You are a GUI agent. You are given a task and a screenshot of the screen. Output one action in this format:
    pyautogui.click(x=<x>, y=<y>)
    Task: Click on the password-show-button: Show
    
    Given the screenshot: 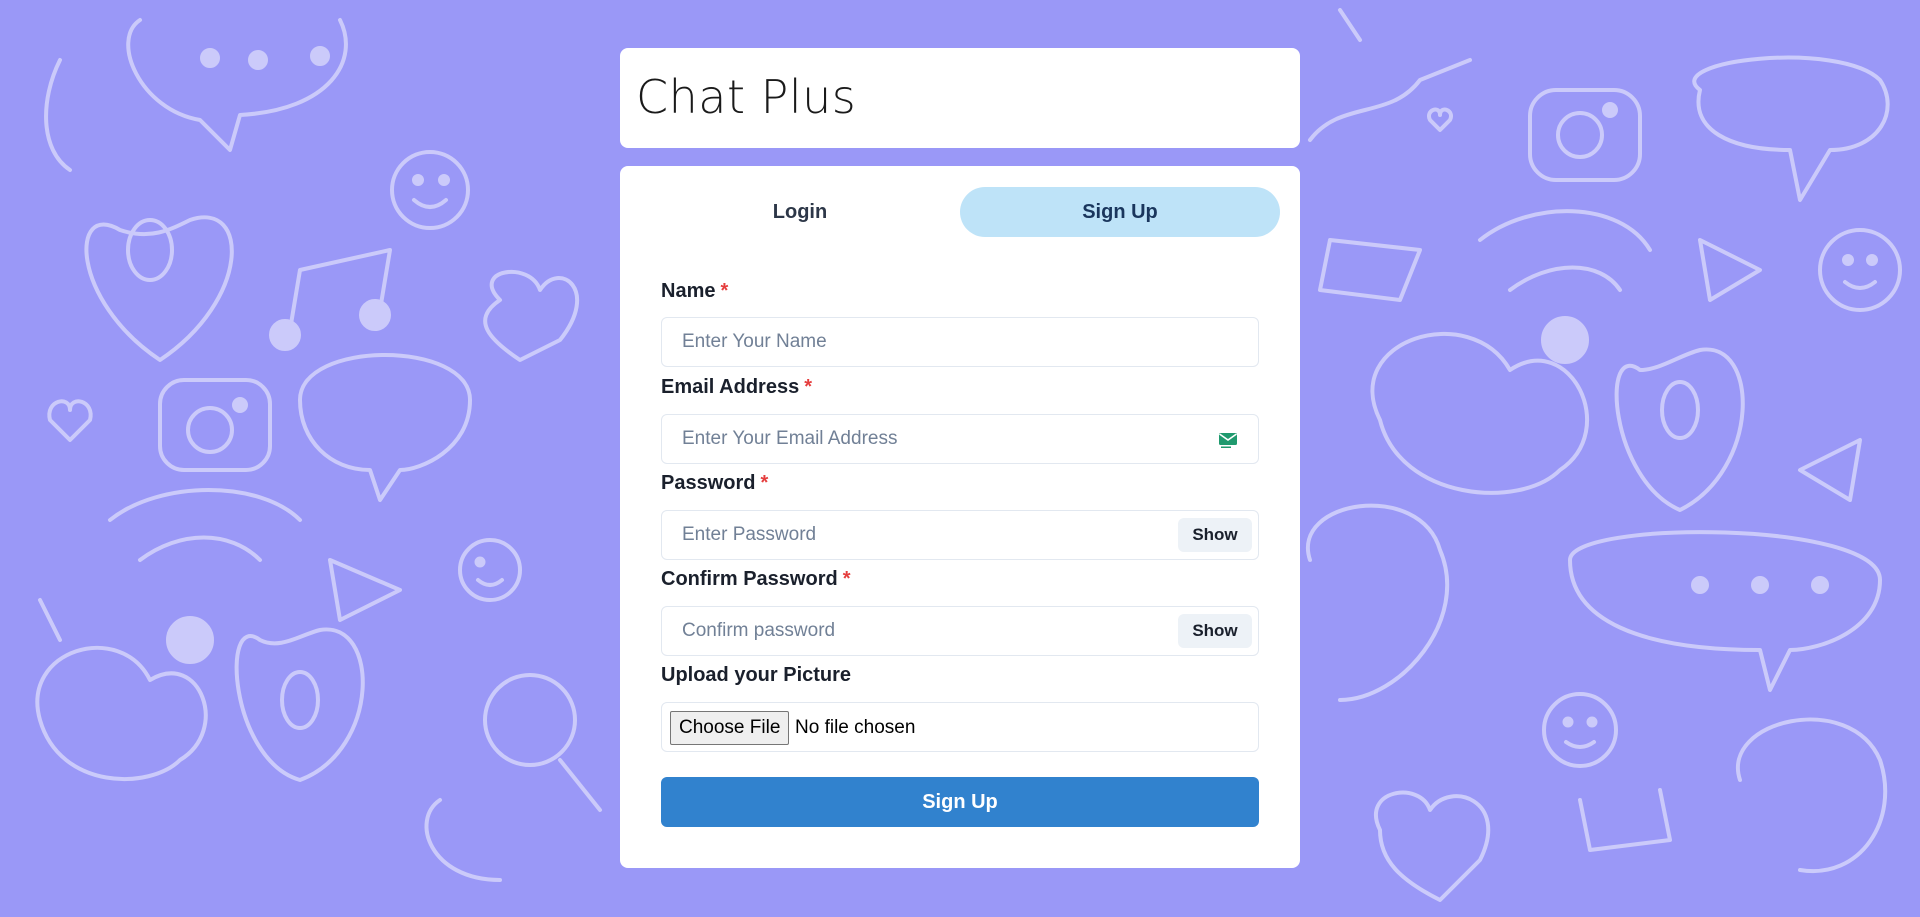 What is the action you would take?
    pyautogui.click(x=1215, y=535)
    